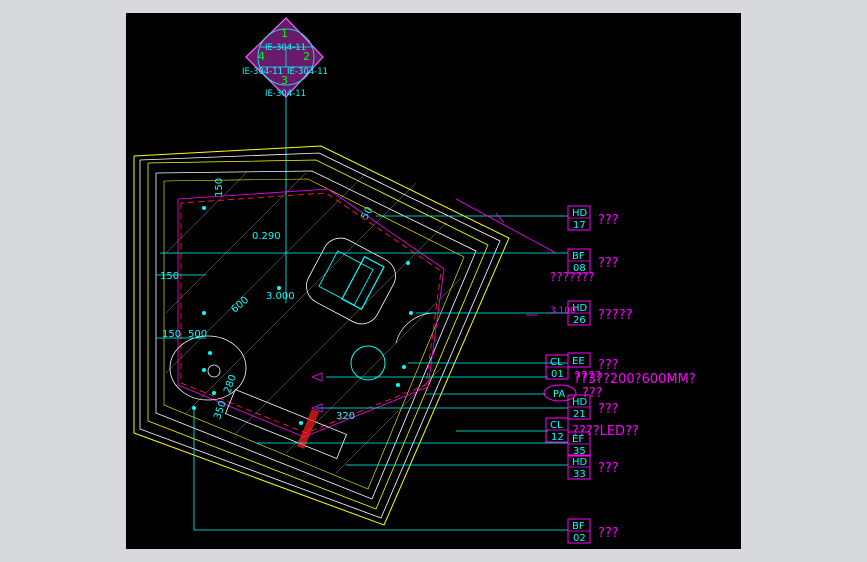  Describe the element at coordinates (592, 430) in the screenshot. I see `tag-cl-12: CL 12 ????LED??` at that location.